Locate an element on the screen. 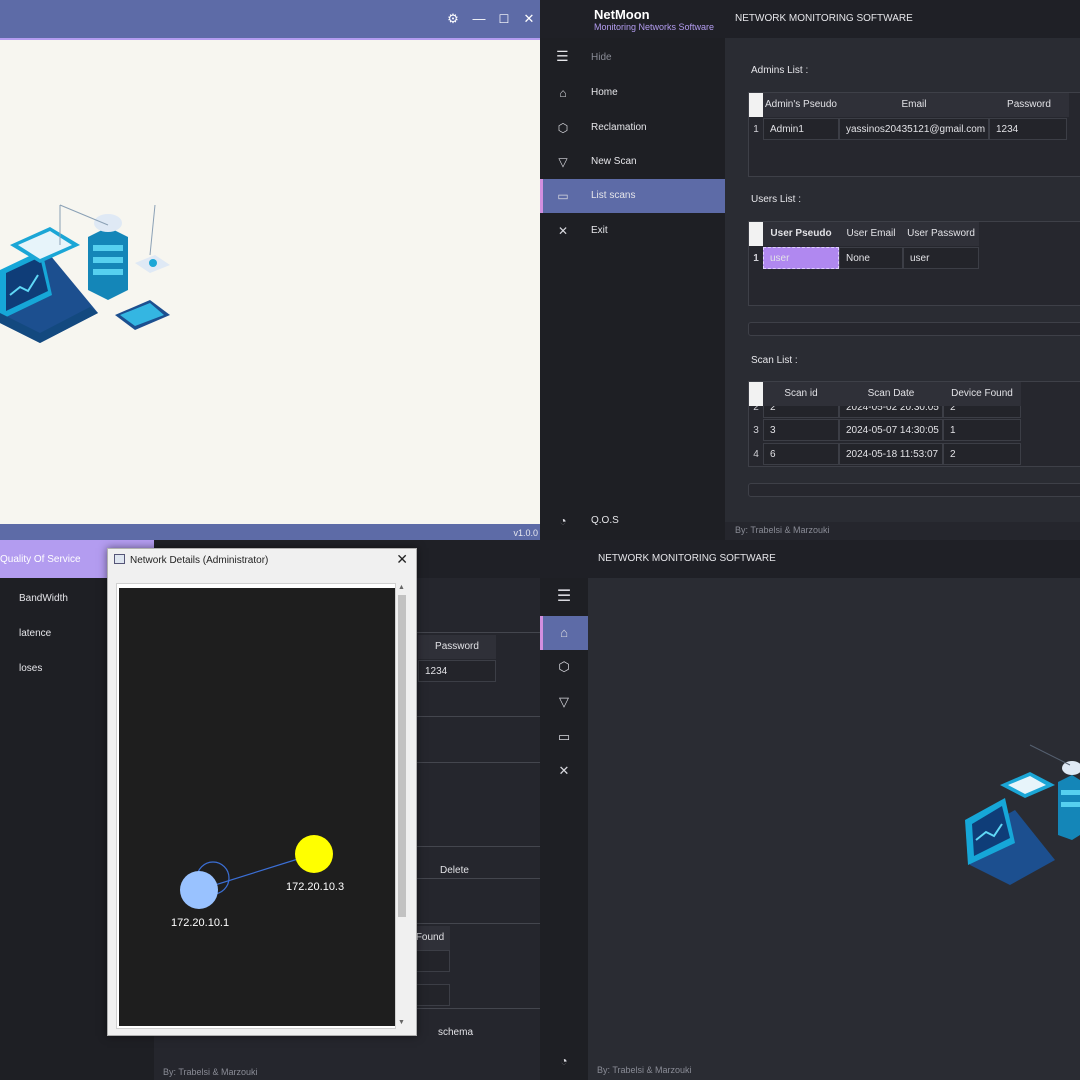 The image size is (1080, 1080). schema-button: schema is located at coordinates (455, 1032).